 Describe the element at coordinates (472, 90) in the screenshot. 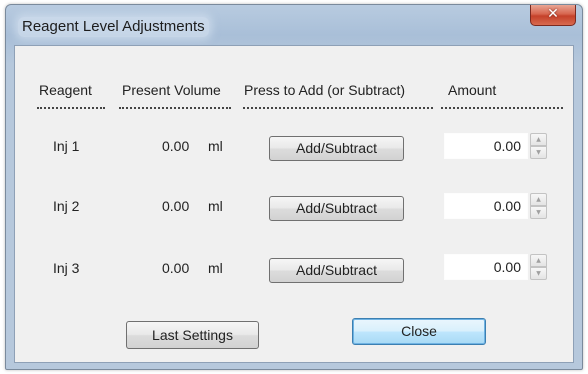

I see `header-amount: Amount` at that location.